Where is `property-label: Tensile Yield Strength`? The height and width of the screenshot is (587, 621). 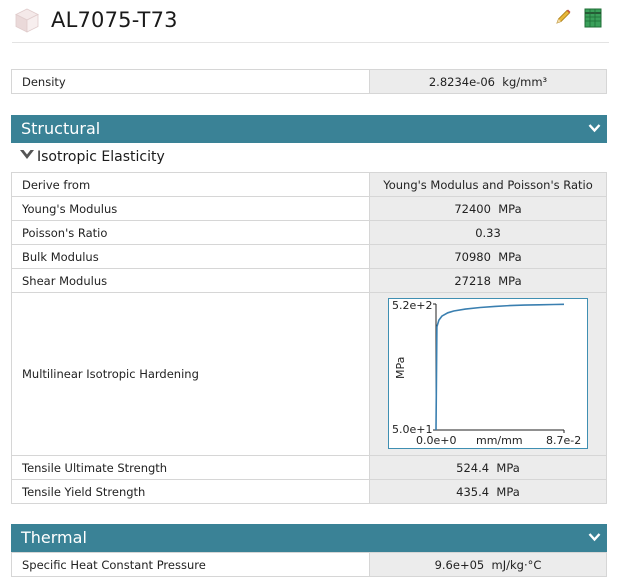
property-label: Tensile Yield Strength is located at coordinates (190, 491).